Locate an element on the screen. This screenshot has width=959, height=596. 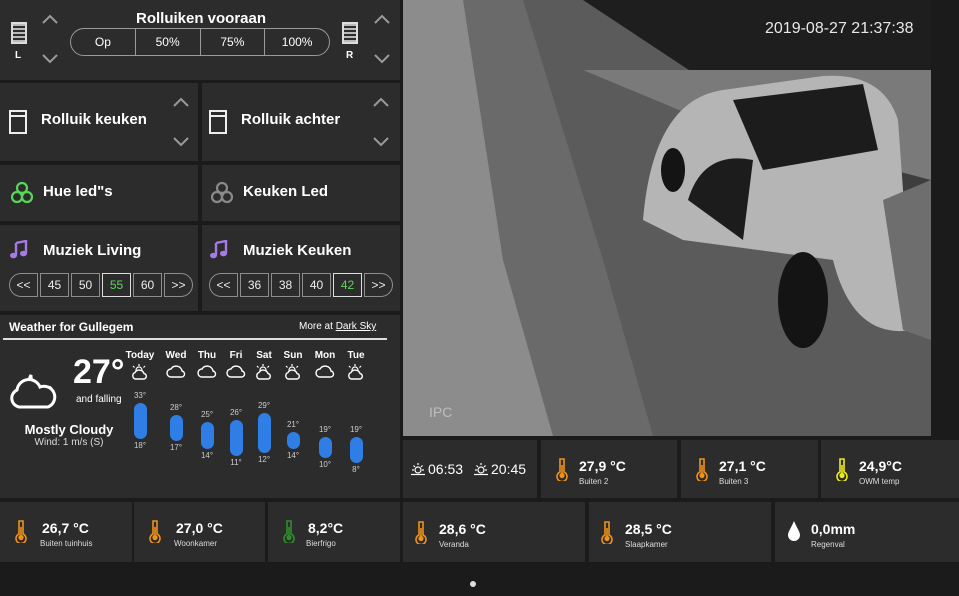
sensor-label: Buiten tuinhuis is located at coordinates (66, 543).